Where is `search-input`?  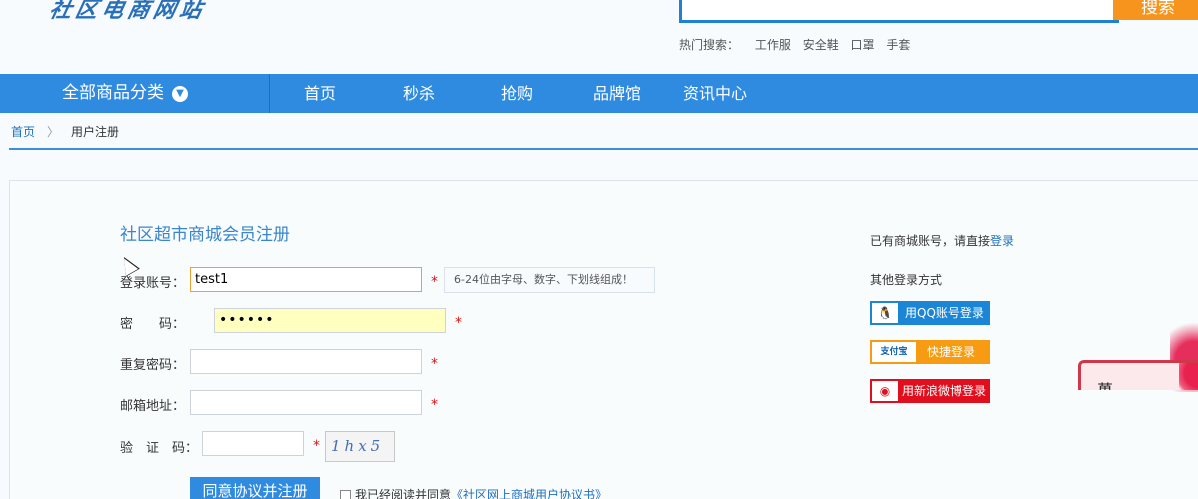 search-input is located at coordinates (899, 11).